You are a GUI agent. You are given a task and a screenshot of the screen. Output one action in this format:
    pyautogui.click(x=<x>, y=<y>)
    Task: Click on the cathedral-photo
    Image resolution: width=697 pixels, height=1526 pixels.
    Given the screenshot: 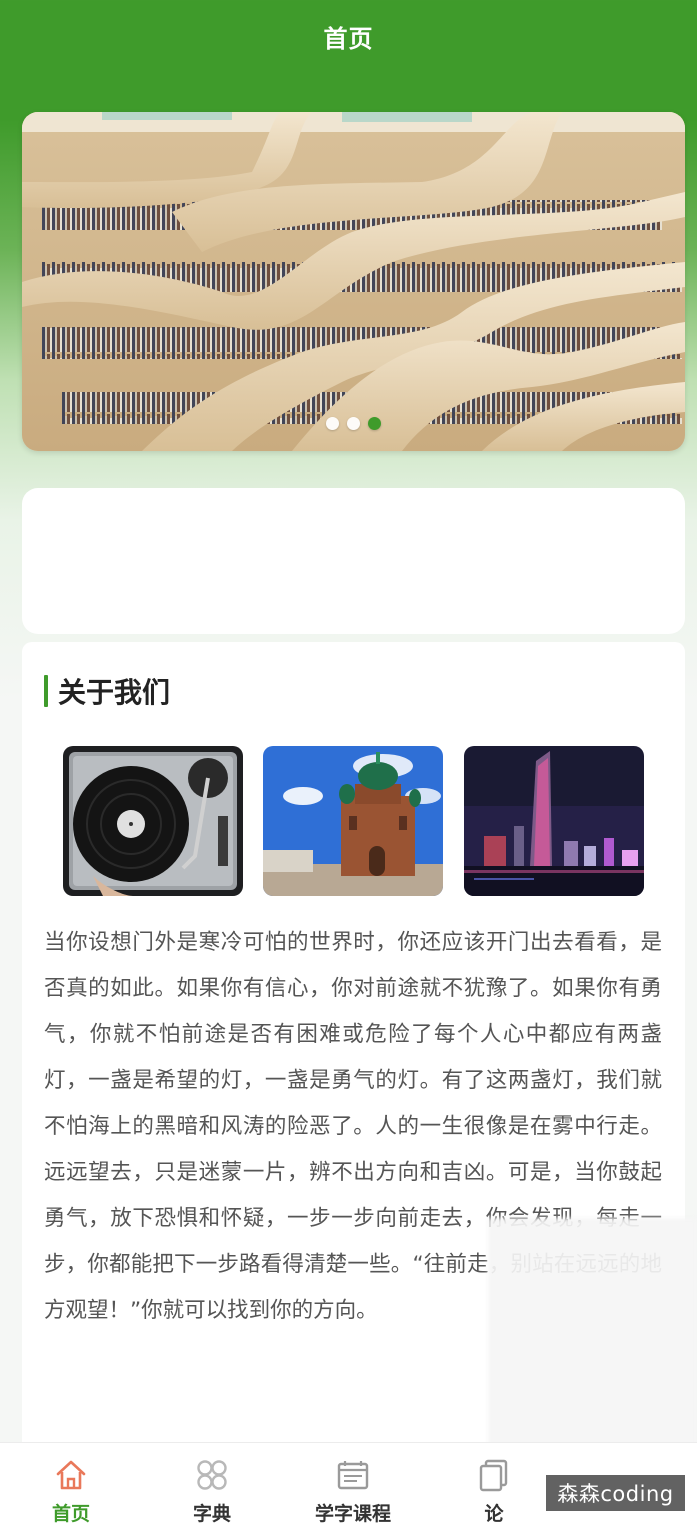 What is the action you would take?
    pyautogui.click(x=353, y=821)
    